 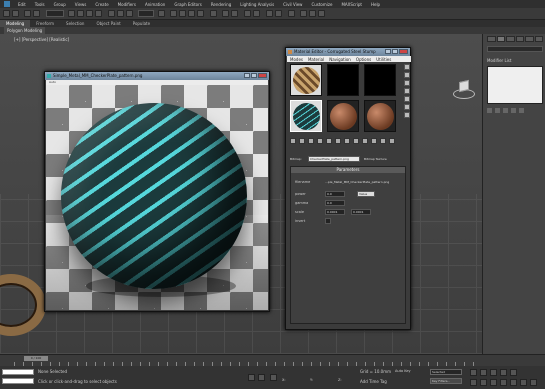 What do you see at coordinates (312, 13) in the screenshot?
I see `rendered-frame-icon` at bounding box center [312, 13].